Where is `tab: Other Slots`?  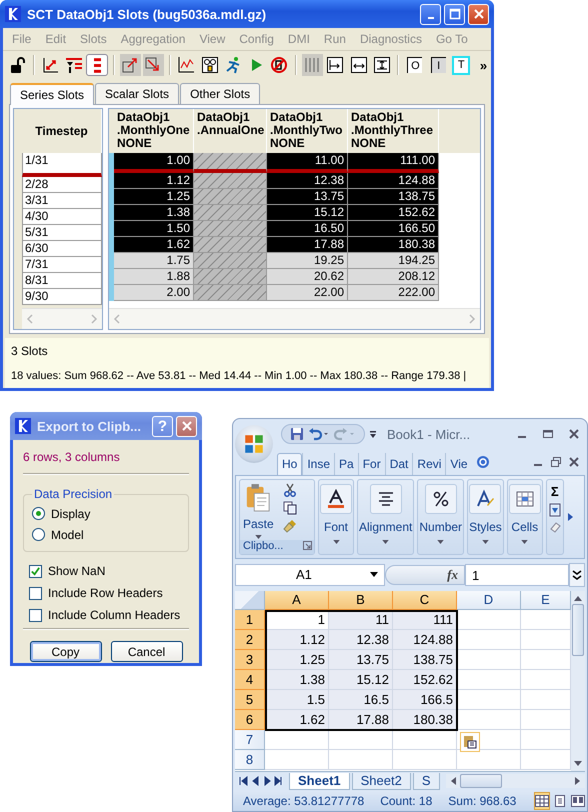 tab: Other Slots is located at coordinates (220, 93).